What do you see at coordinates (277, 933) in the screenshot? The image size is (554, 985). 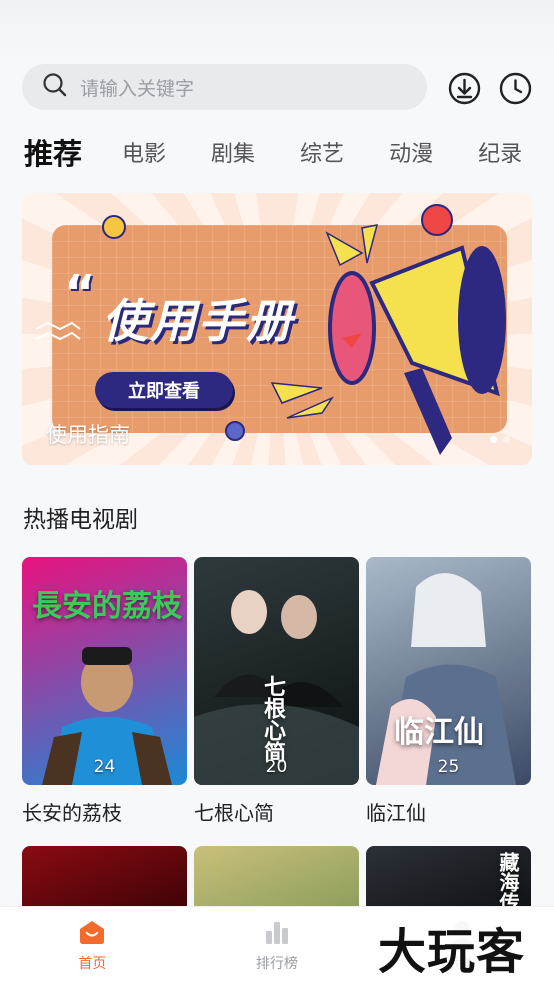 I see `chart-icon` at bounding box center [277, 933].